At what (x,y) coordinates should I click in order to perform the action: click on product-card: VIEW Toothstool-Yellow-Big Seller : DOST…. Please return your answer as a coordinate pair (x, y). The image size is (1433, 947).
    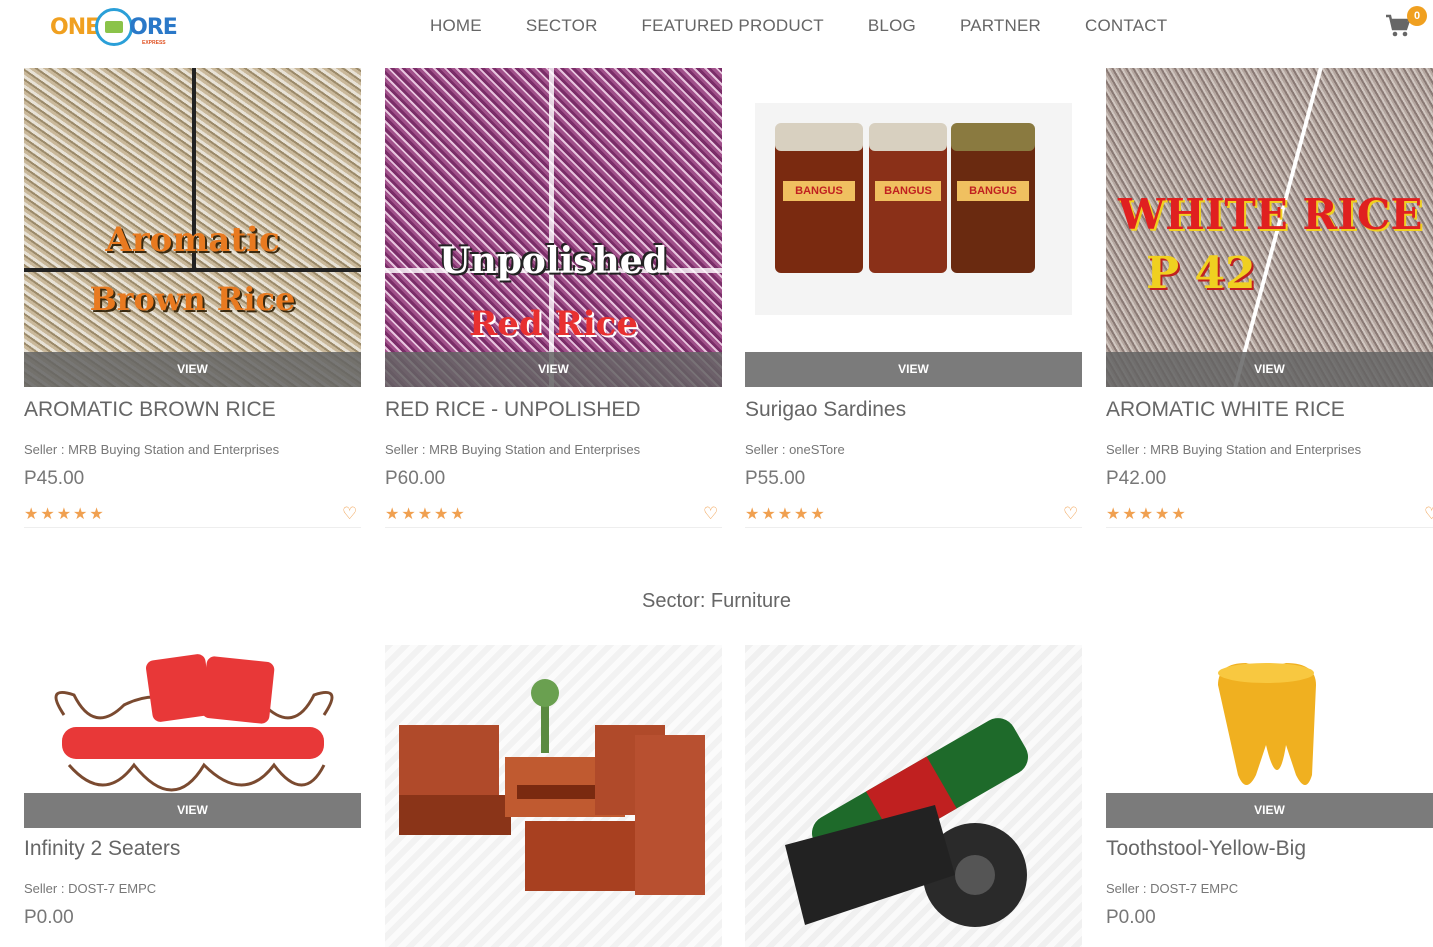
    Looking at the image, I should click on (1269, 796).